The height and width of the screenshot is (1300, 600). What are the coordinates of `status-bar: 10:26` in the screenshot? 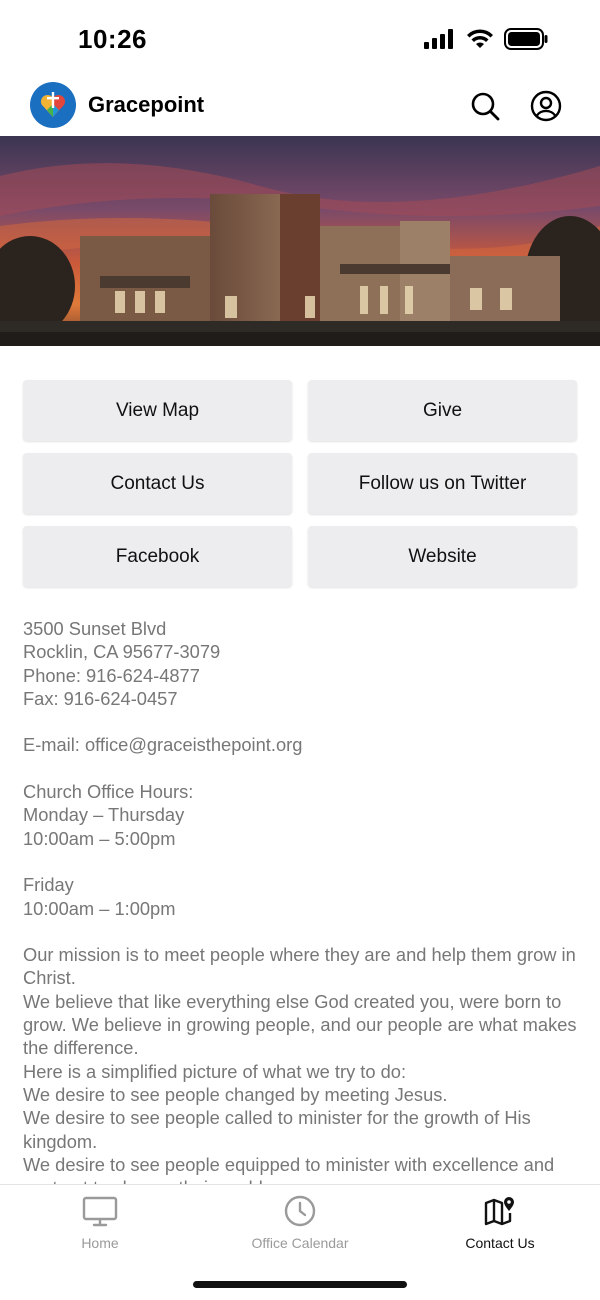 It's located at (300, 38).